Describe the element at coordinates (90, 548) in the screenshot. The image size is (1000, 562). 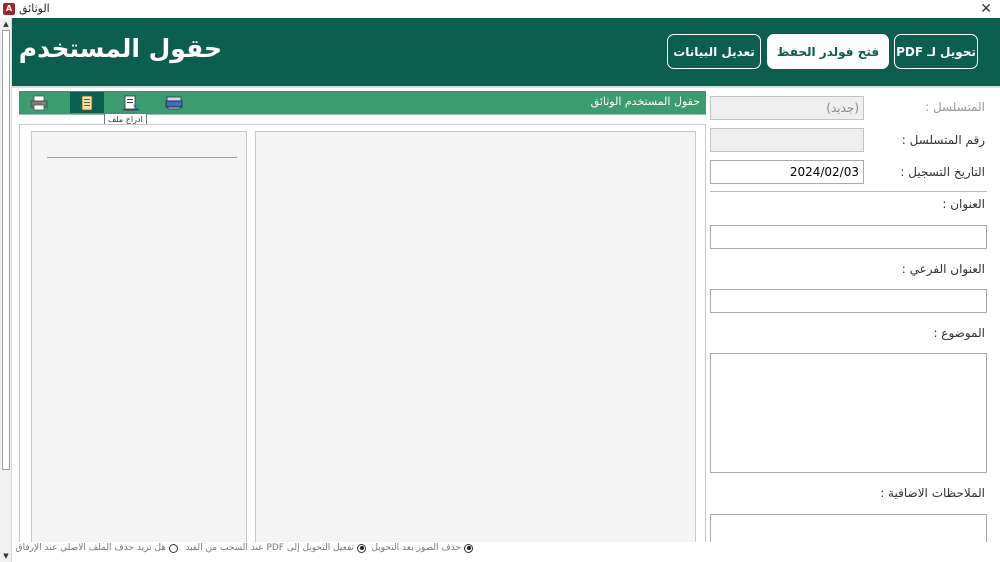
I see `delete-original-label: هل تريد حذف الملف الاصلي عند الإرفاق` at that location.